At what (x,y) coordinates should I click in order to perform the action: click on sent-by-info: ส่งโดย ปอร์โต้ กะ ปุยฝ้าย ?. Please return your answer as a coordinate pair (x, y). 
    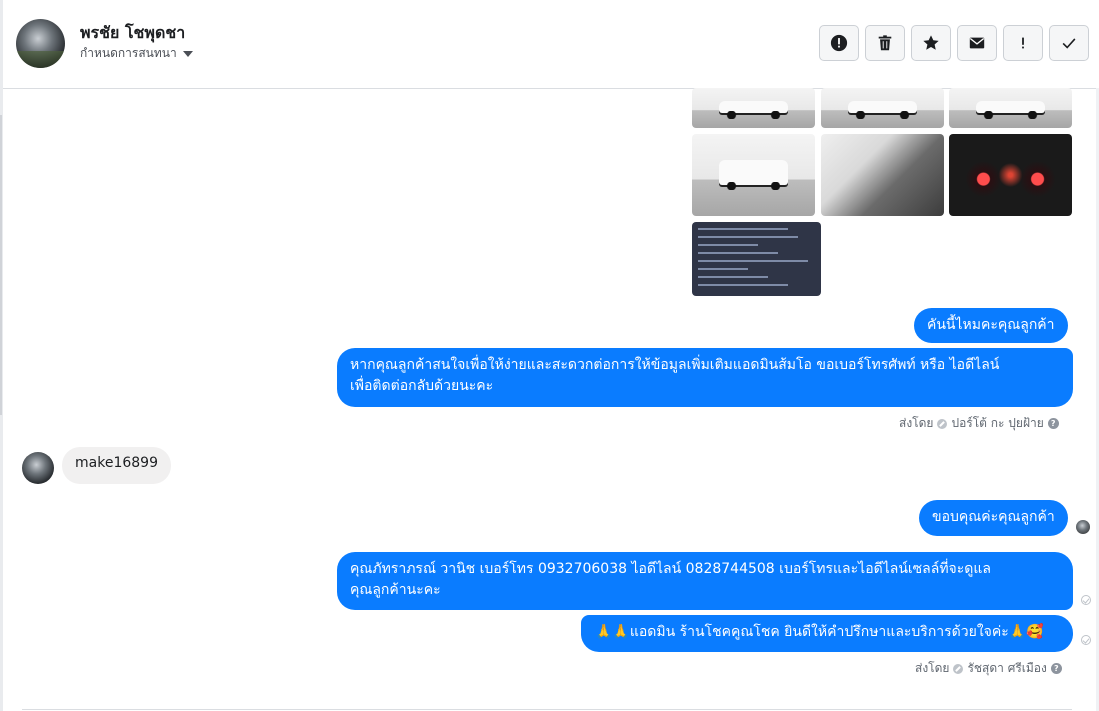
    Looking at the image, I should click on (979, 423).